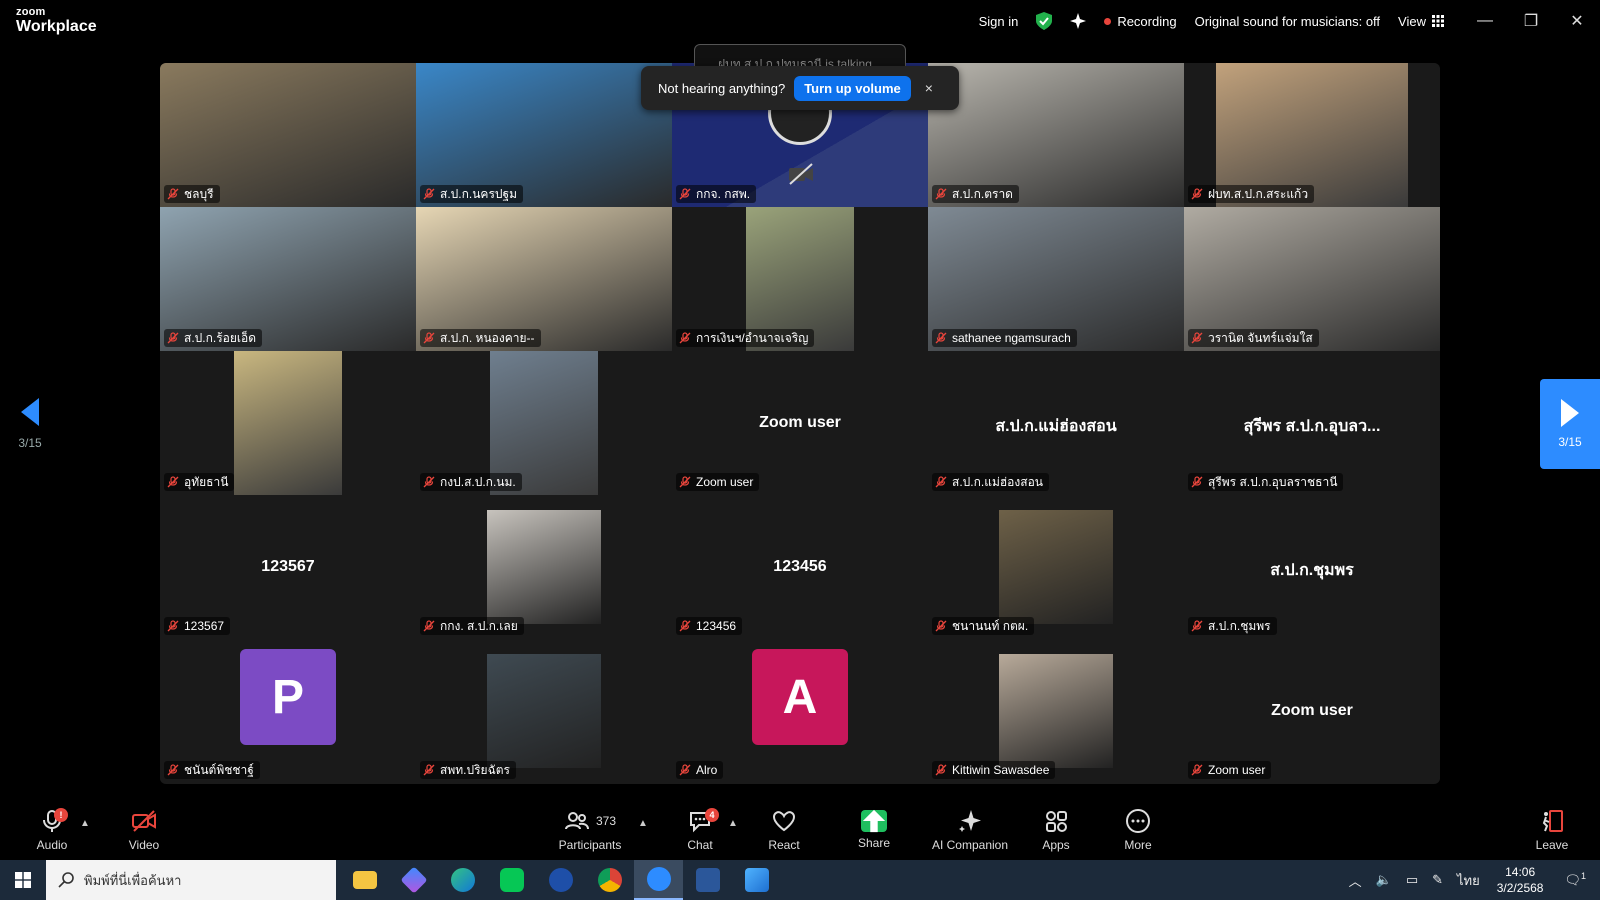 The height and width of the screenshot is (900, 1600). What do you see at coordinates (1312, 135) in the screenshot?
I see `participant-tile: ฝบท.ส.ป.ก.สระแก้ว` at bounding box center [1312, 135].